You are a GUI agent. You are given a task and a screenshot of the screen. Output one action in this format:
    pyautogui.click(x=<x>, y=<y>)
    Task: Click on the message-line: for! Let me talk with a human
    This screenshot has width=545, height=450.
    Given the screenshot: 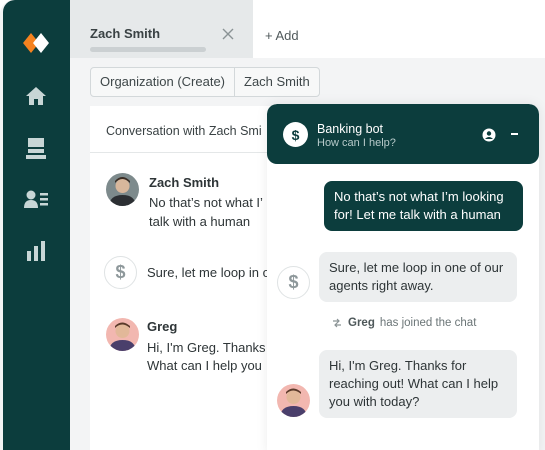 What is the action you would take?
    pyautogui.click(x=417, y=214)
    